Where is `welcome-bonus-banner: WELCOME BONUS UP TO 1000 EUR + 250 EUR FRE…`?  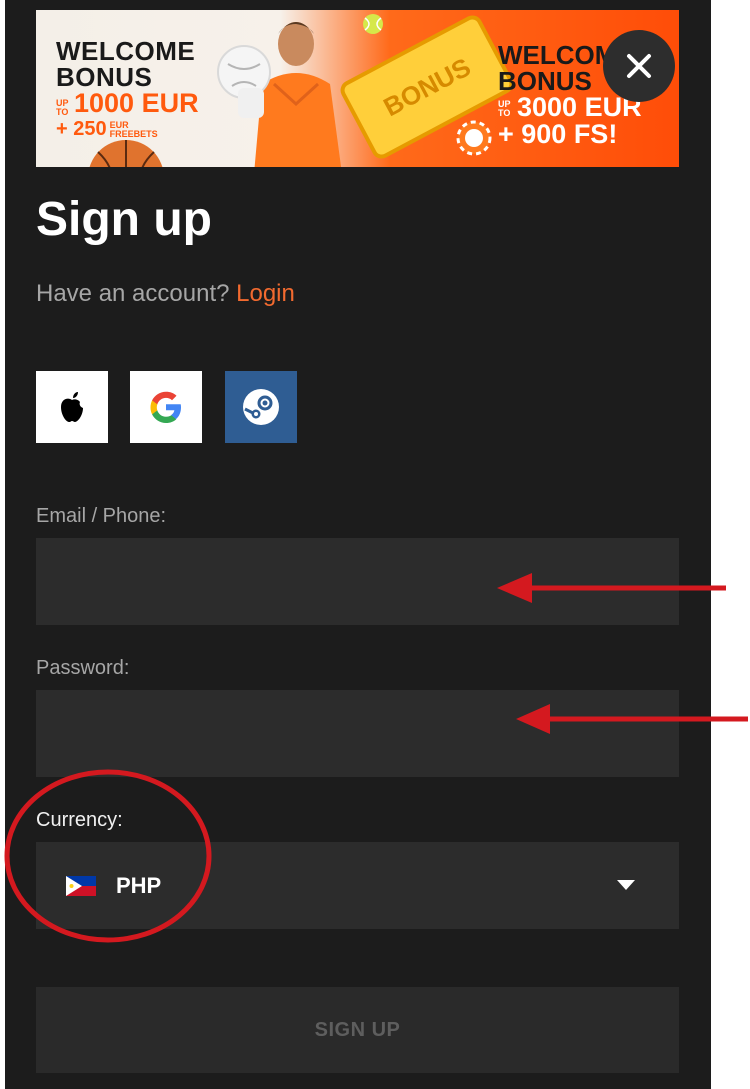 welcome-bonus-banner: WELCOME BONUS UP TO 1000 EUR + 250 EUR FRE… is located at coordinates (357, 88).